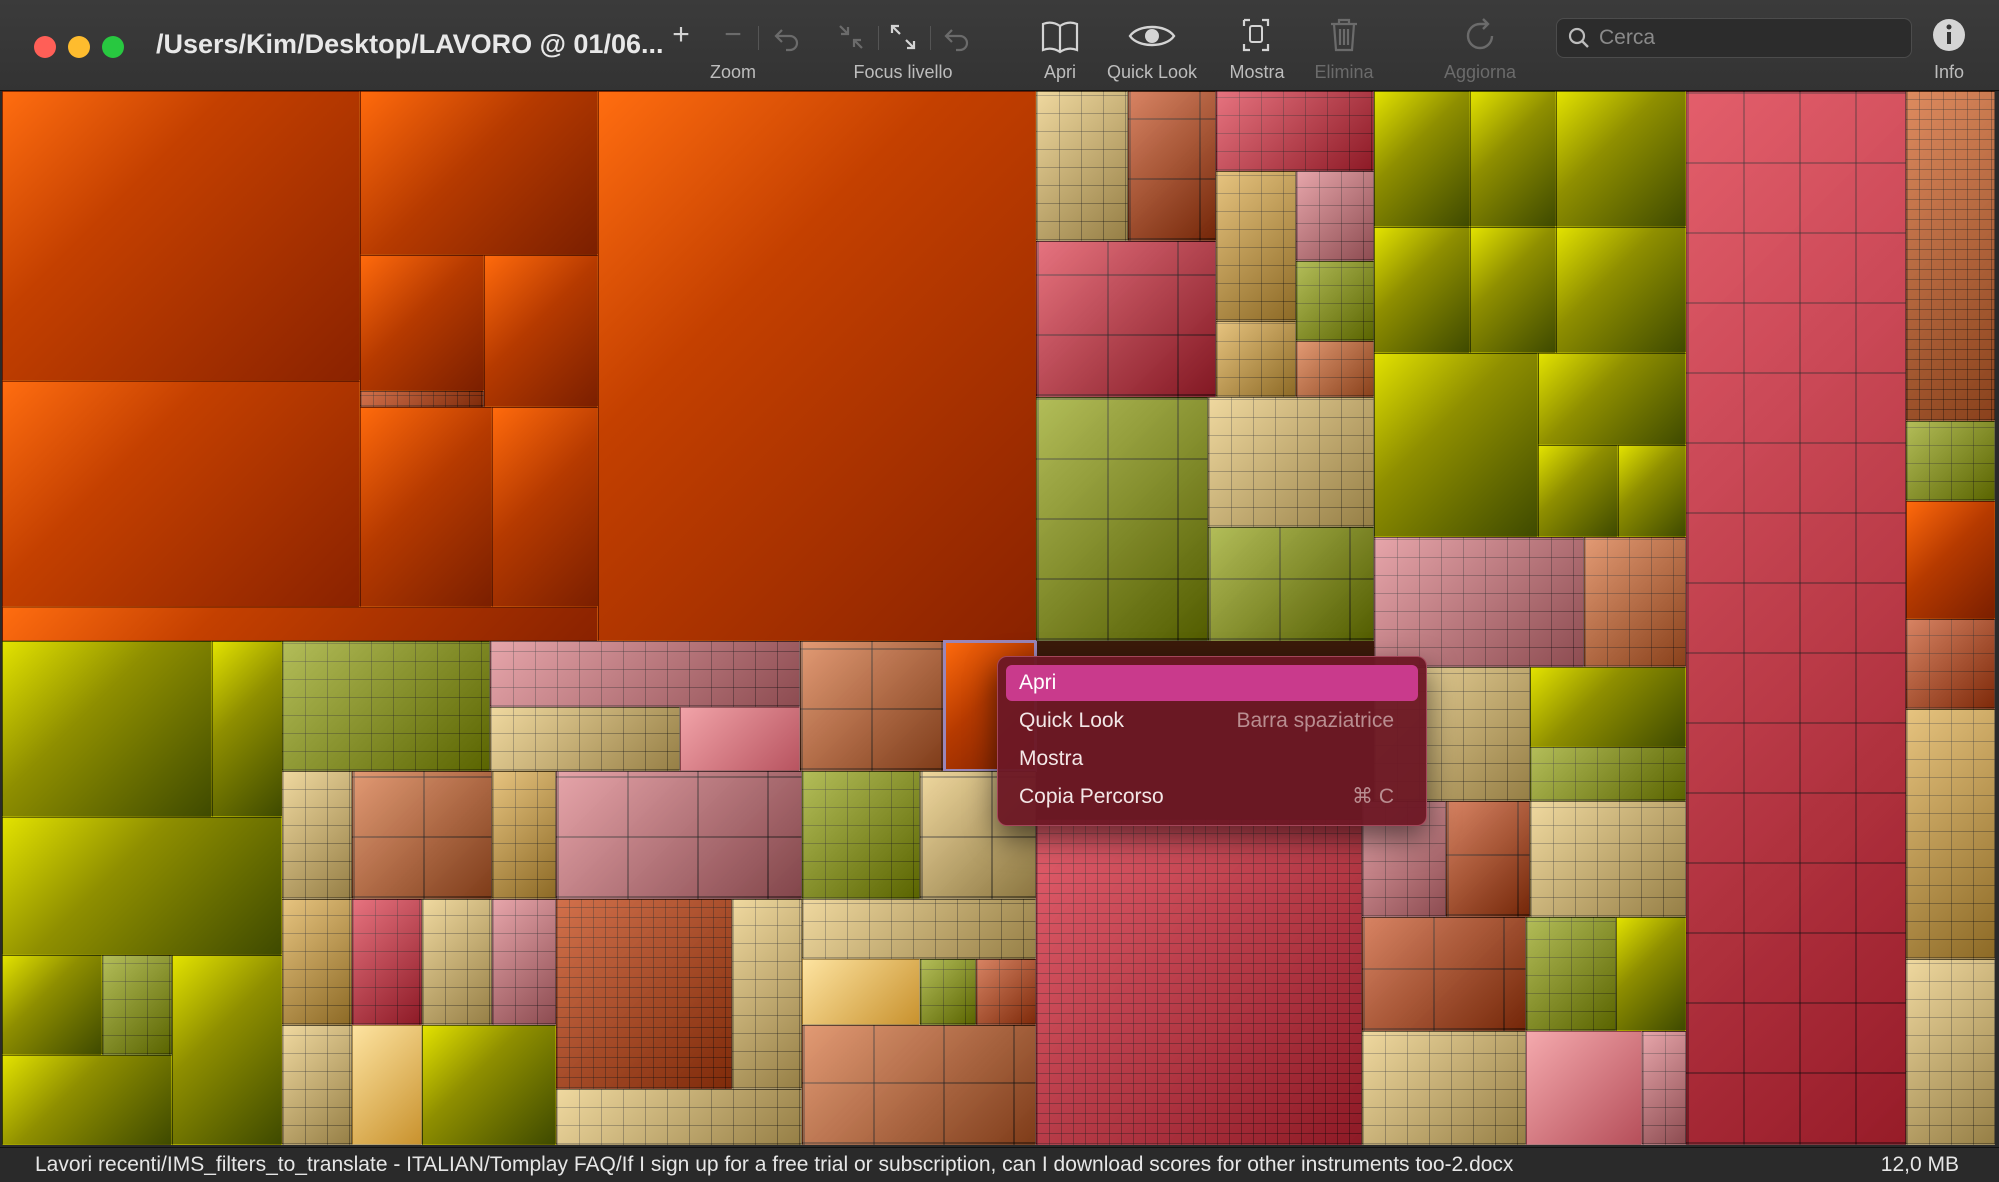  What do you see at coordinates (733, 35) in the screenshot?
I see `zoom-out-icon: −` at bounding box center [733, 35].